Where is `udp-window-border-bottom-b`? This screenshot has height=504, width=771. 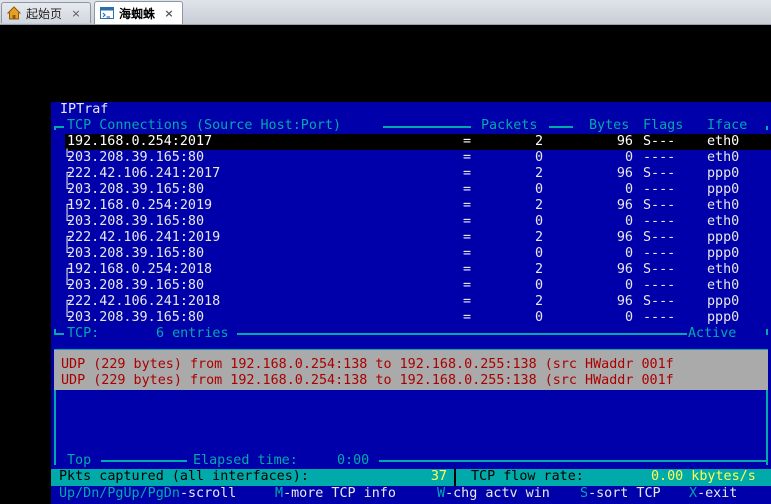 udp-window-border-bottom-b is located at coordinates (573, 461).